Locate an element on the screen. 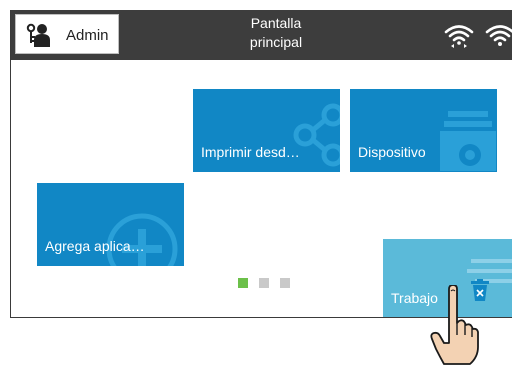 The image size is (512, 365). device-tile: Dispositivo is located at coordinates (423, 130).